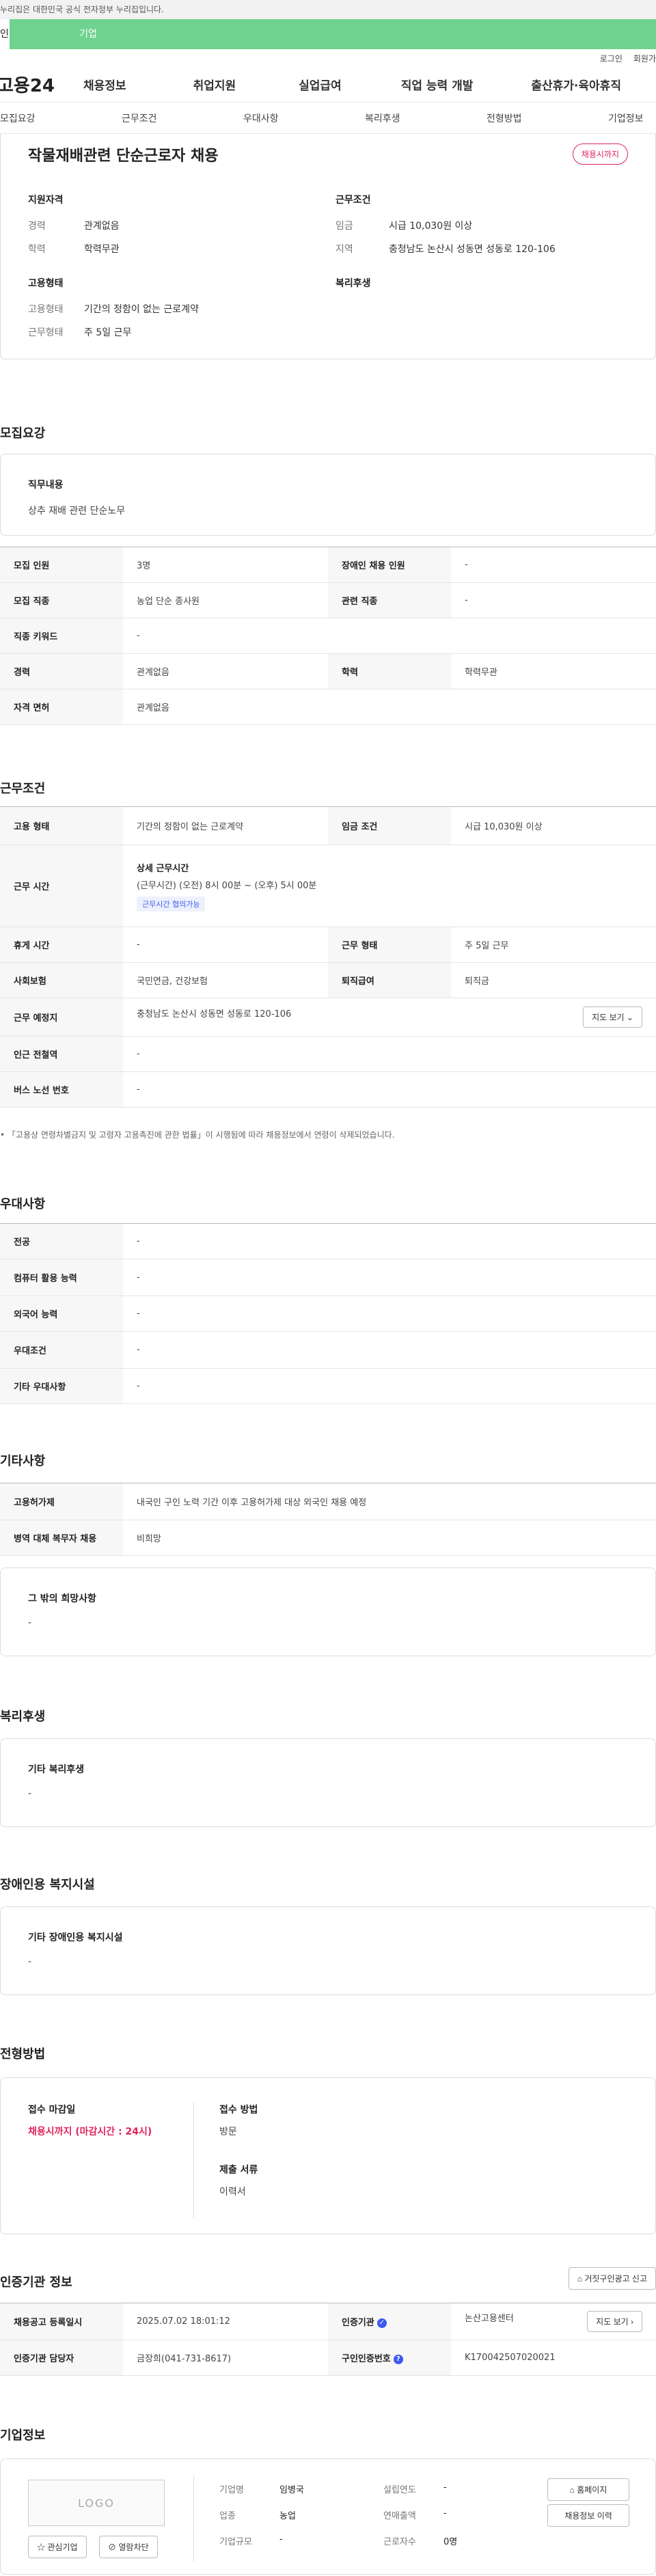 This screenshot has width=656, height=2576. Describe the element at coordinates (183, 2321) in the screenshot. I see `registered-value: 2025.07.02 18:01:12` at that location.